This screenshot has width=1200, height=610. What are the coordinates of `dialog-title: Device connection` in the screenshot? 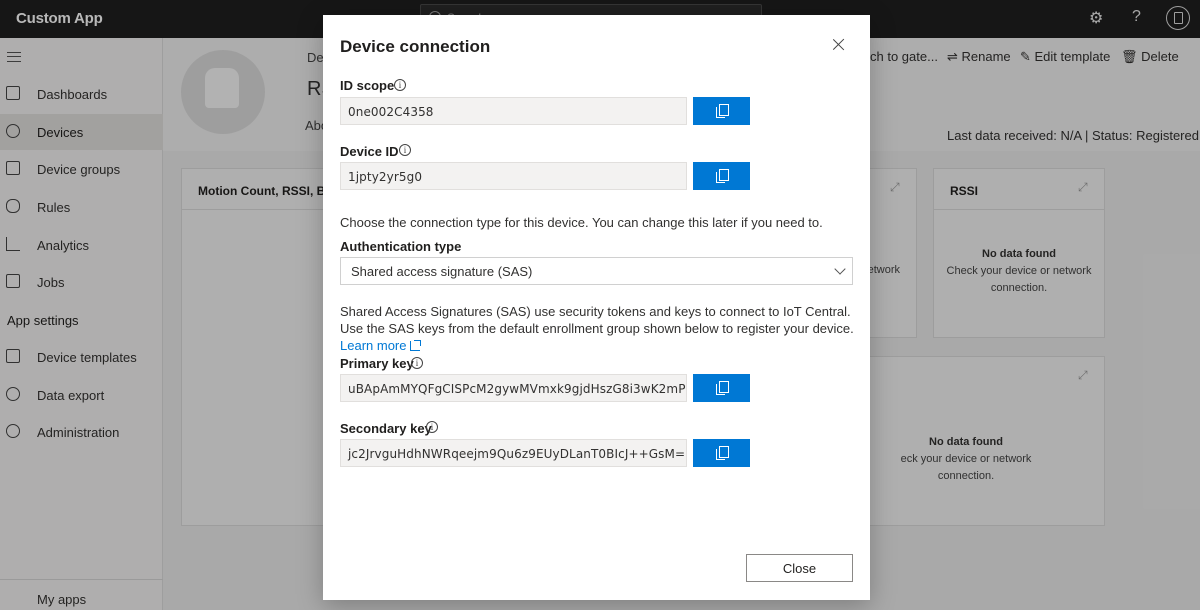 It's located at (415, 46).